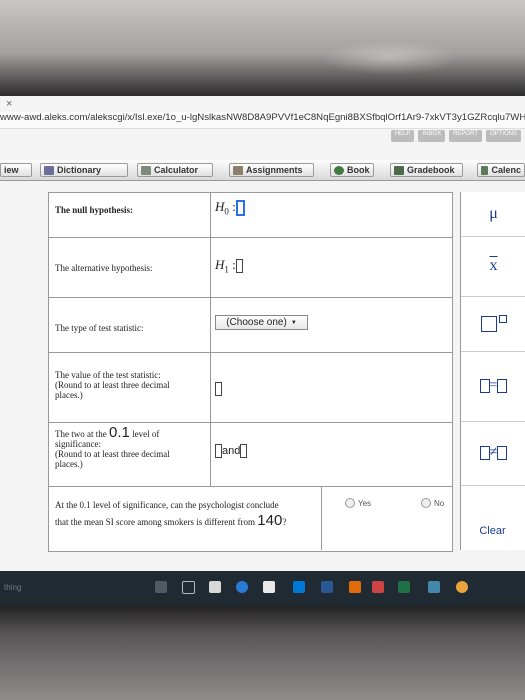 The image size is (525, 700). I want to click on toolbar-view-button: iew, so click(16, 170).